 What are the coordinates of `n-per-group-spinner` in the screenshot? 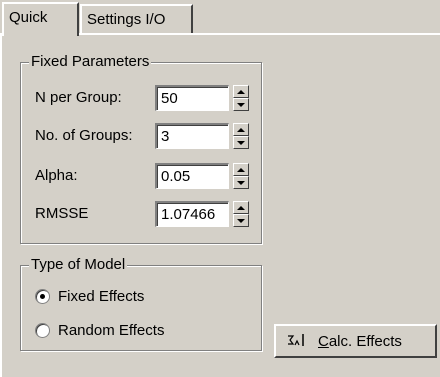 It's located at (241, 98).